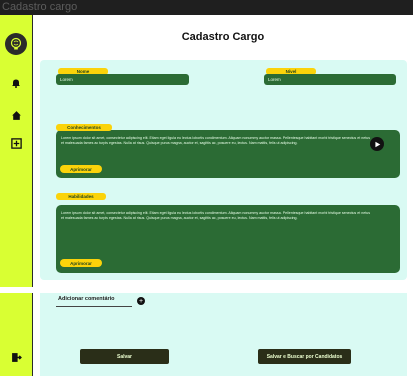 The width and height of the screenshot is (413, 376). I want to click on sidebar, so click(16, 151).